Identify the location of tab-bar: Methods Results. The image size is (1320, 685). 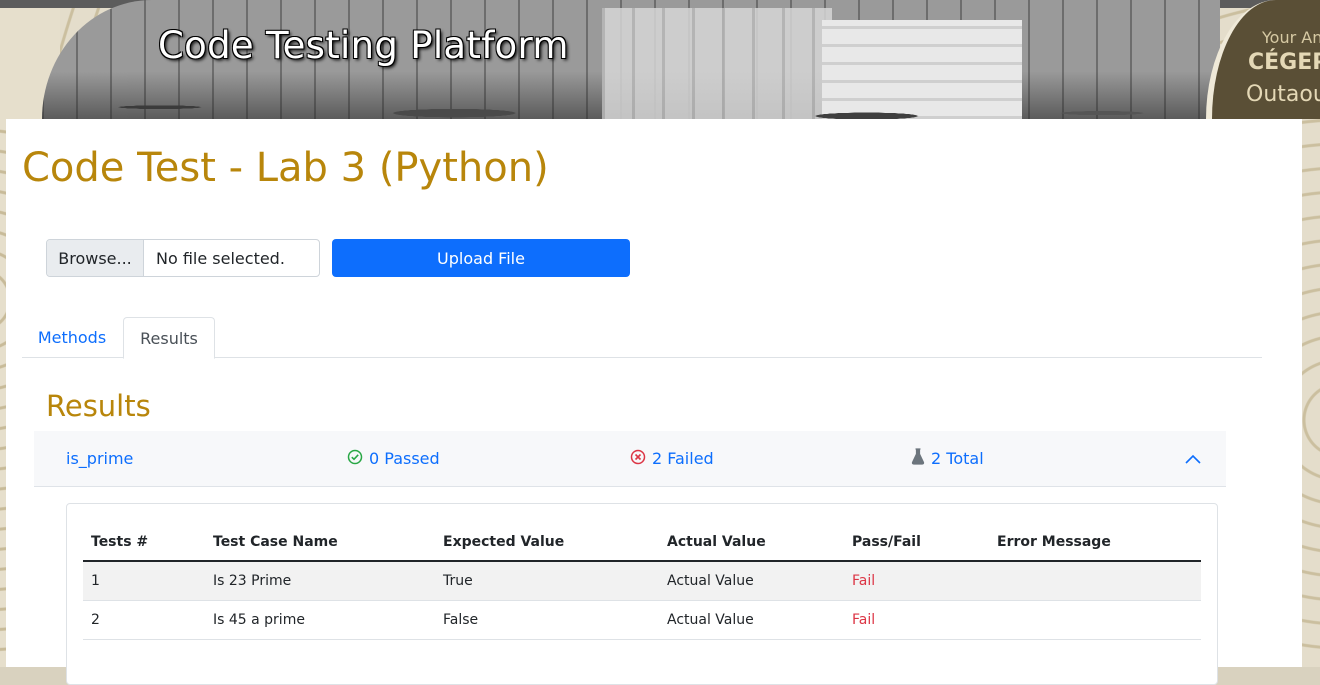
(642, 338).